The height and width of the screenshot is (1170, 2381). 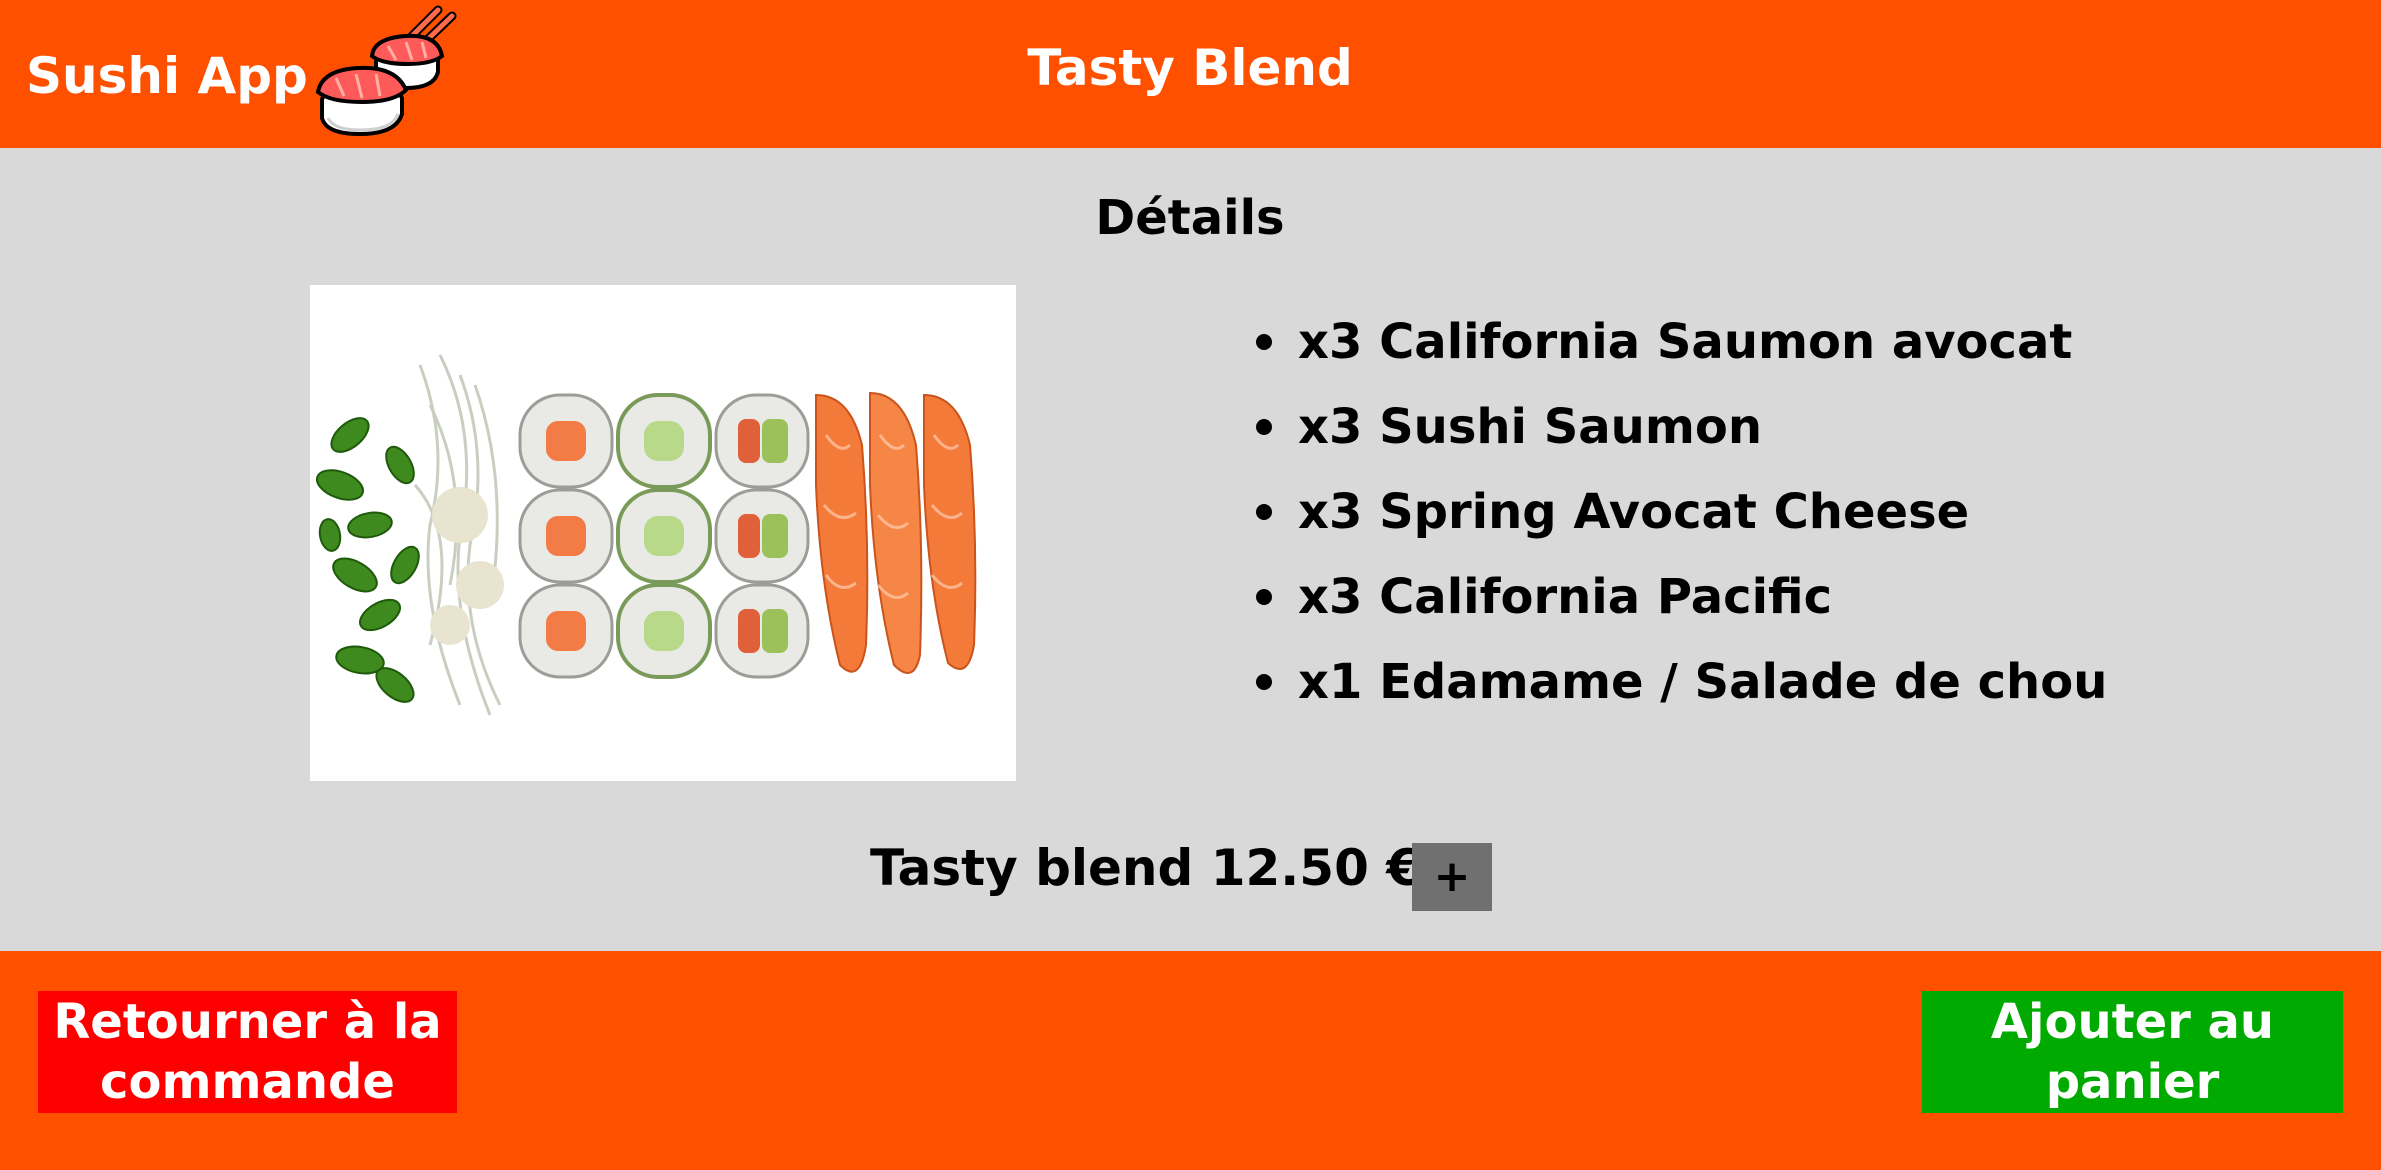 I want to click on page-title: Tasty Blend, so click(x=1190, y=68).